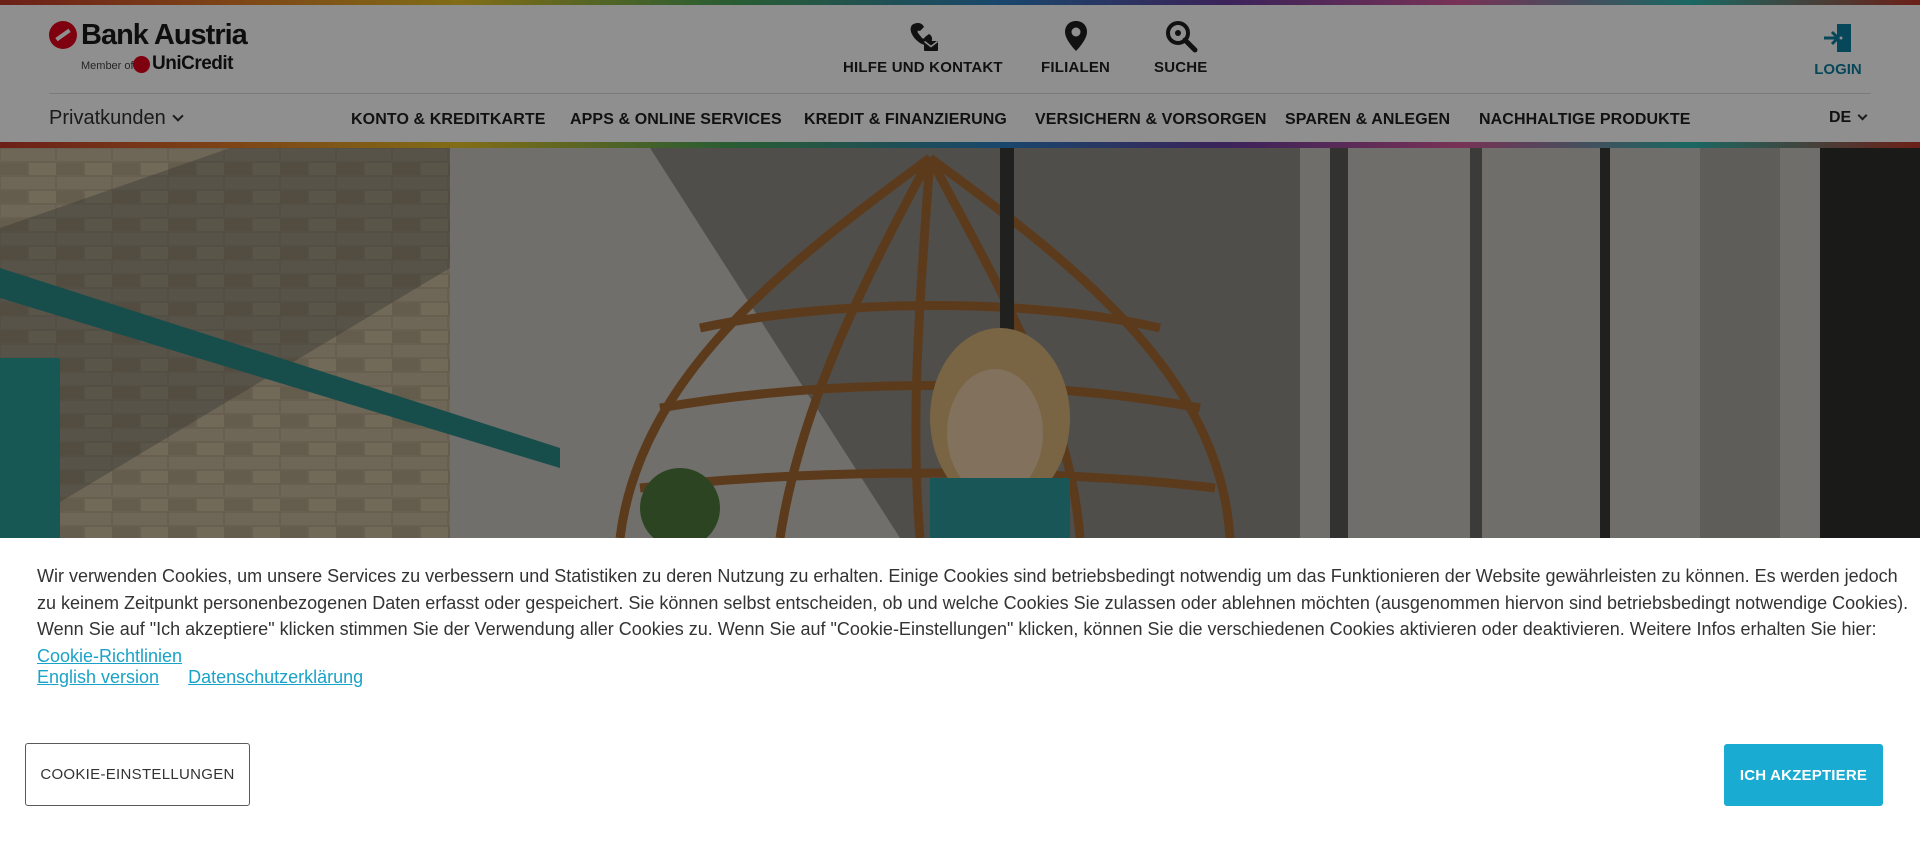 Image resolution: width=1920 pixels, height=857 pixels. Describe the element at coordinates (1181, 67) in the screenshot. I see `util-label: SUCHE` at that location.